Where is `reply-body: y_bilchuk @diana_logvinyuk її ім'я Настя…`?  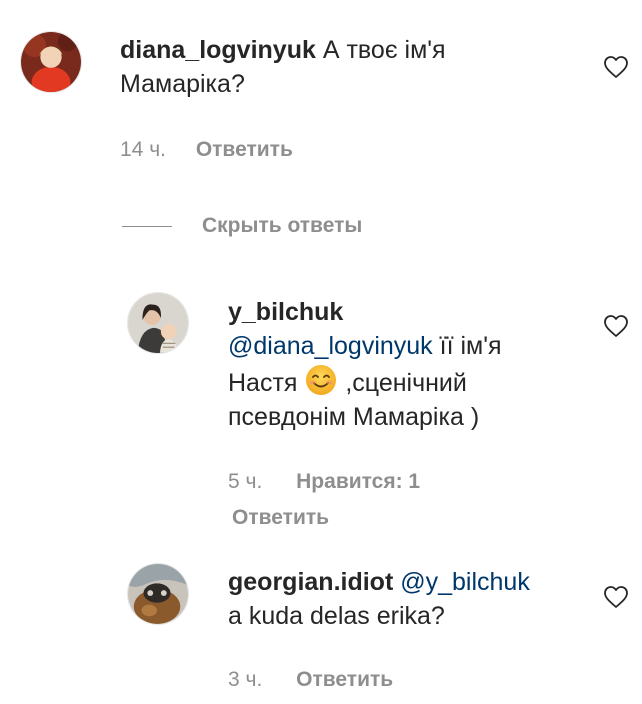
reply-body: y_bilchuk @diana_logvinyuk її ім'я Настя… is located at coordinates (383, 364).